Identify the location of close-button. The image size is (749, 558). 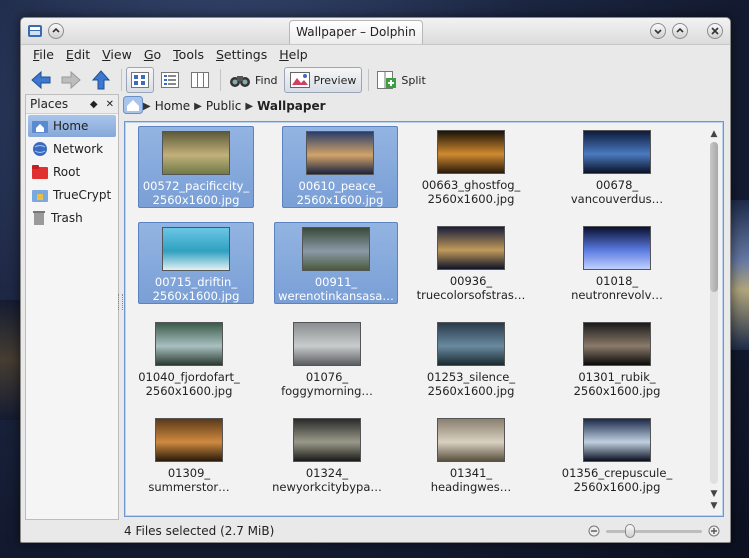
(715, 31).